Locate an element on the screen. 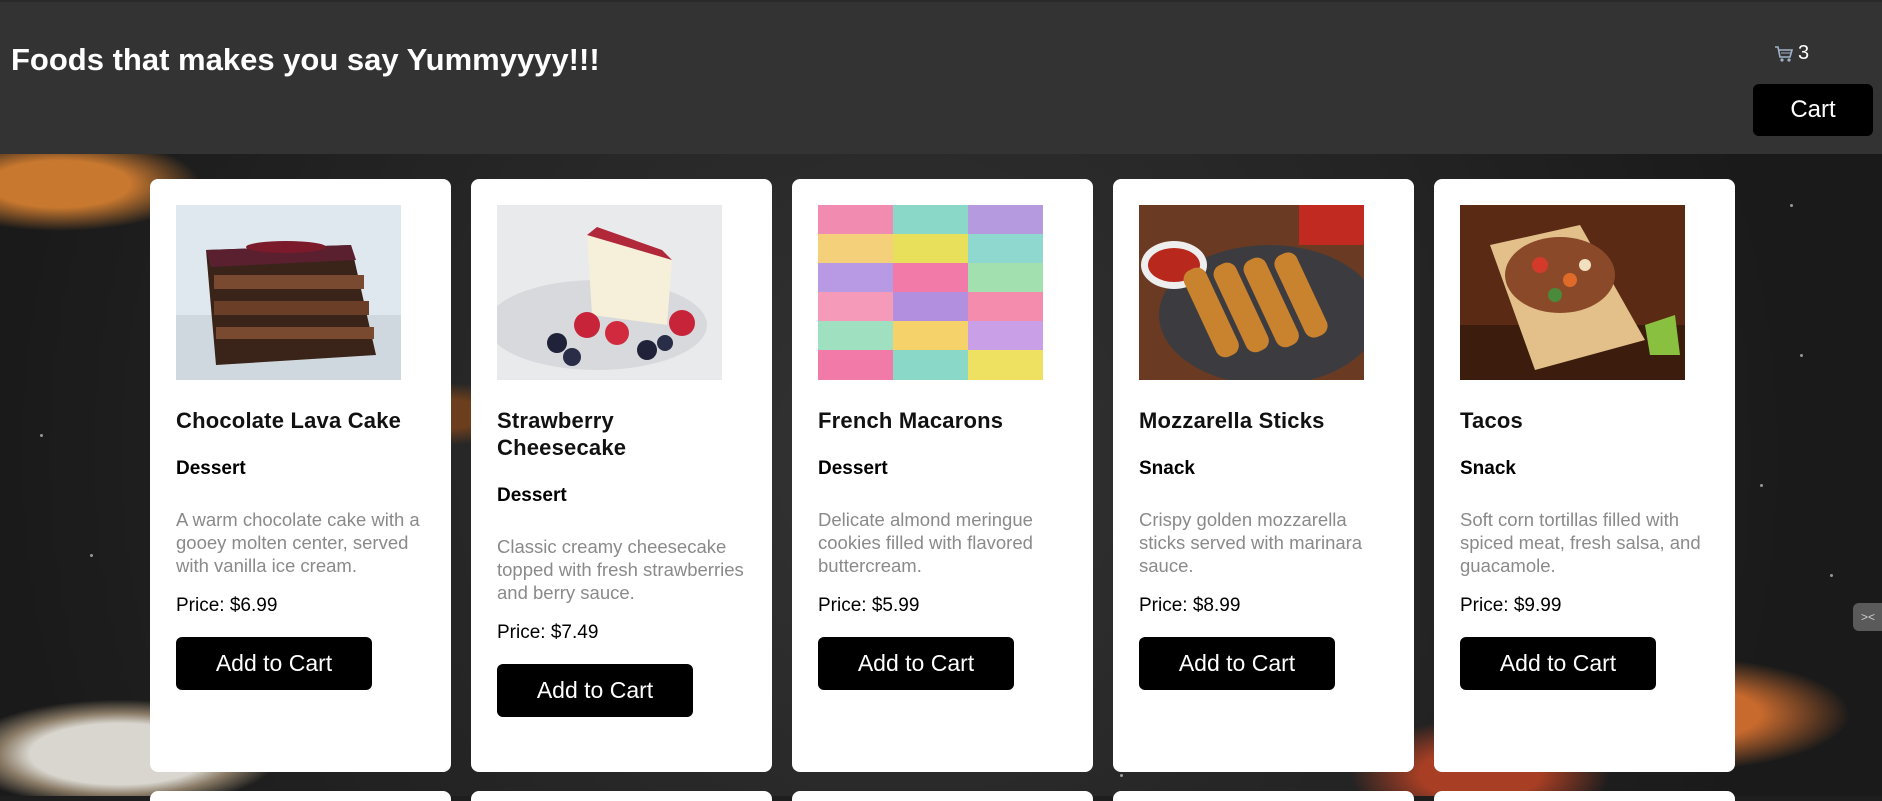  product-name: Chocolate Lava Cake is located at coordinates (289, 420).